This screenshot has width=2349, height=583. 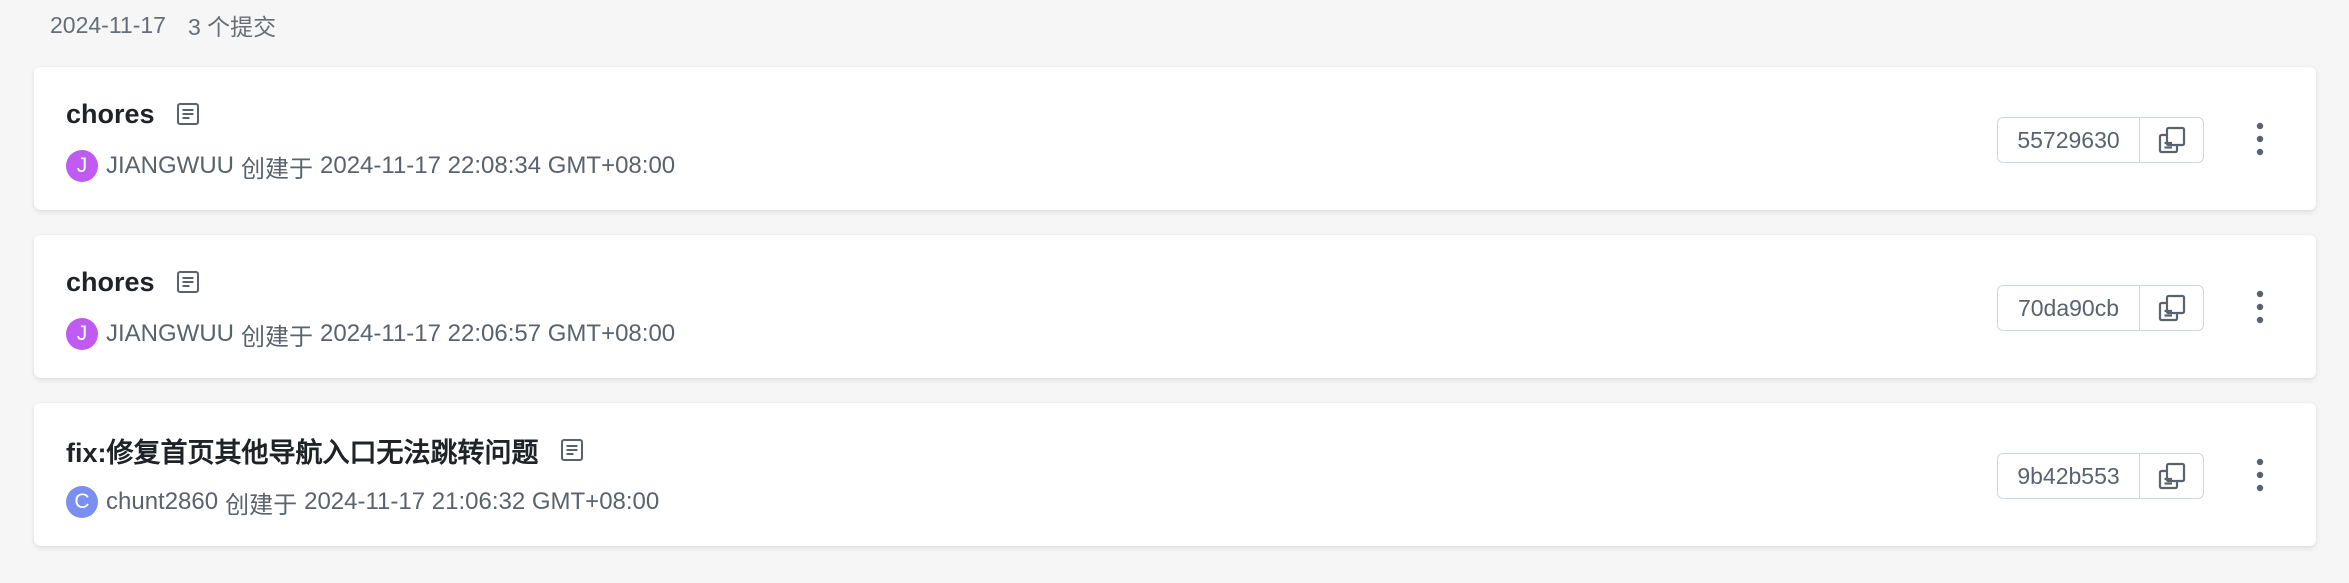 I want to click on commit-title-row: fix:修复首页其他导航入口无法跳转问题, so click(x=326, y=450).